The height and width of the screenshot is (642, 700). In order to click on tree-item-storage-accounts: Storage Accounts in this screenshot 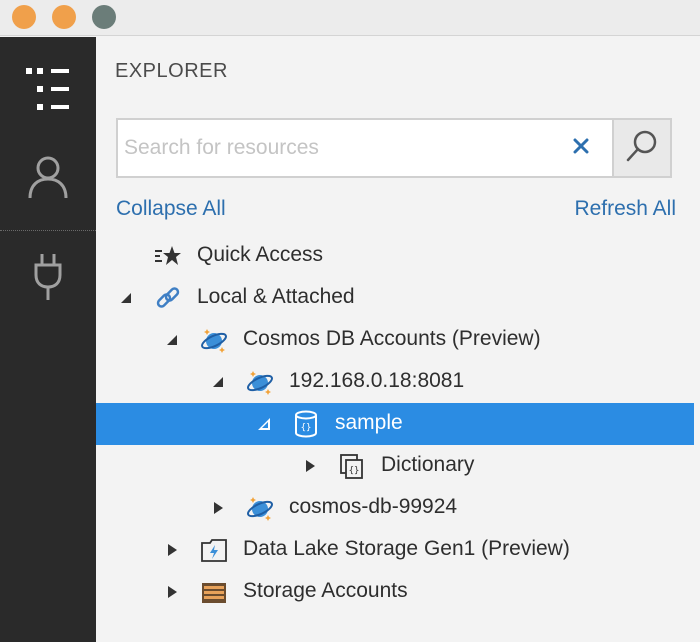, I will do `click(395, 592)`.